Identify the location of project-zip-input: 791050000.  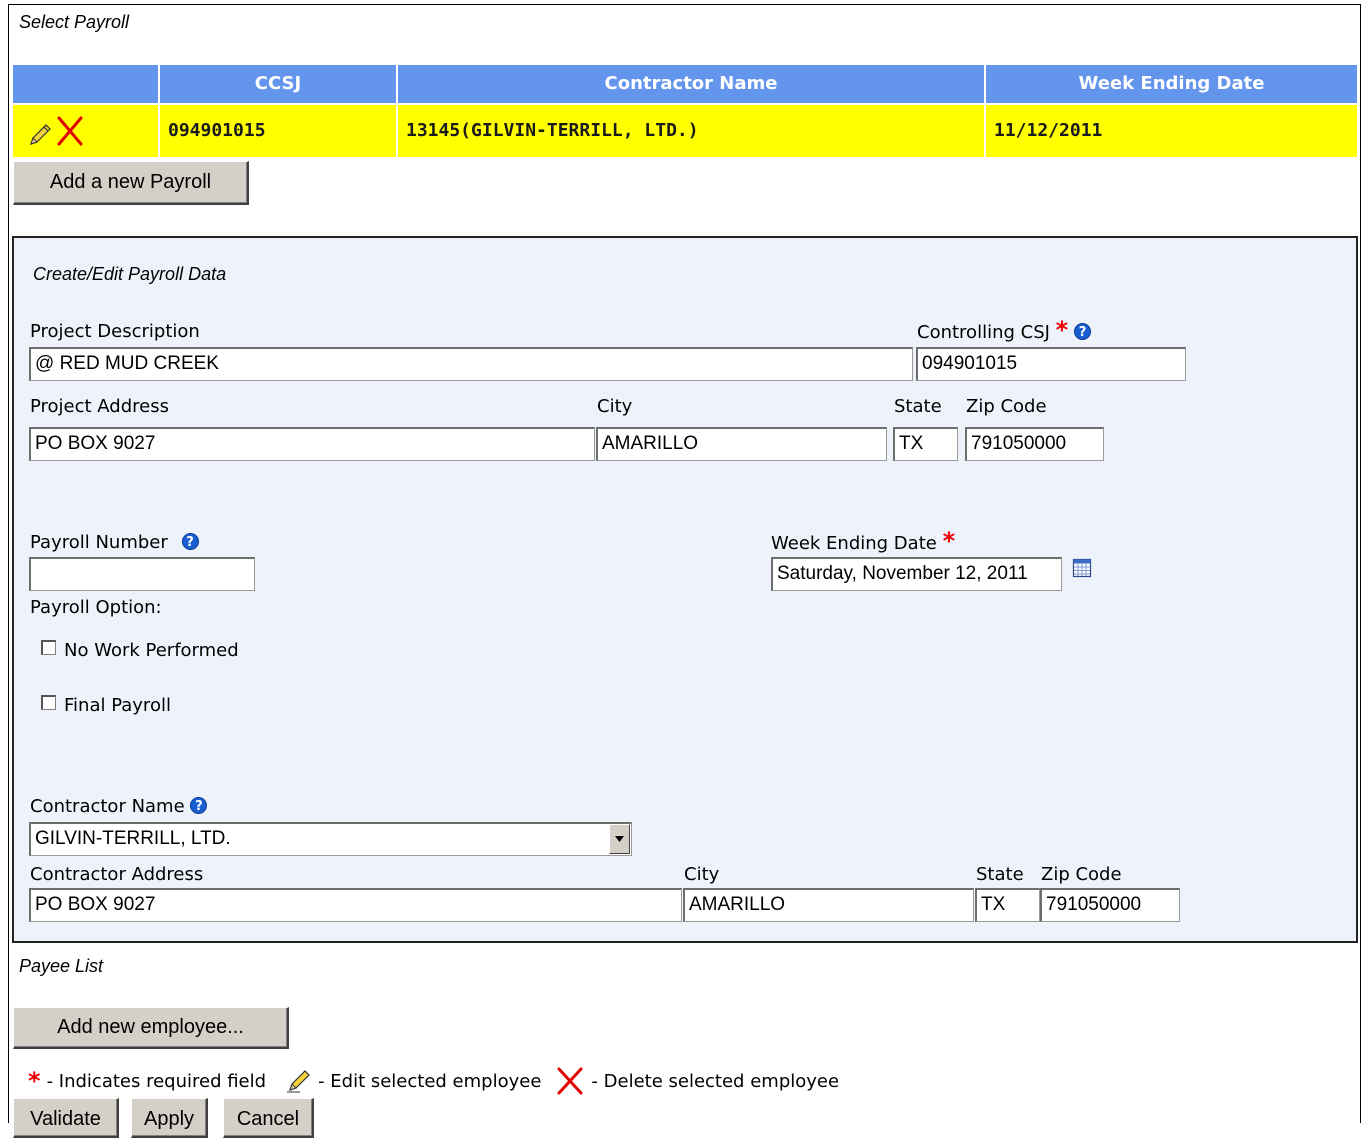
(1034, 444).